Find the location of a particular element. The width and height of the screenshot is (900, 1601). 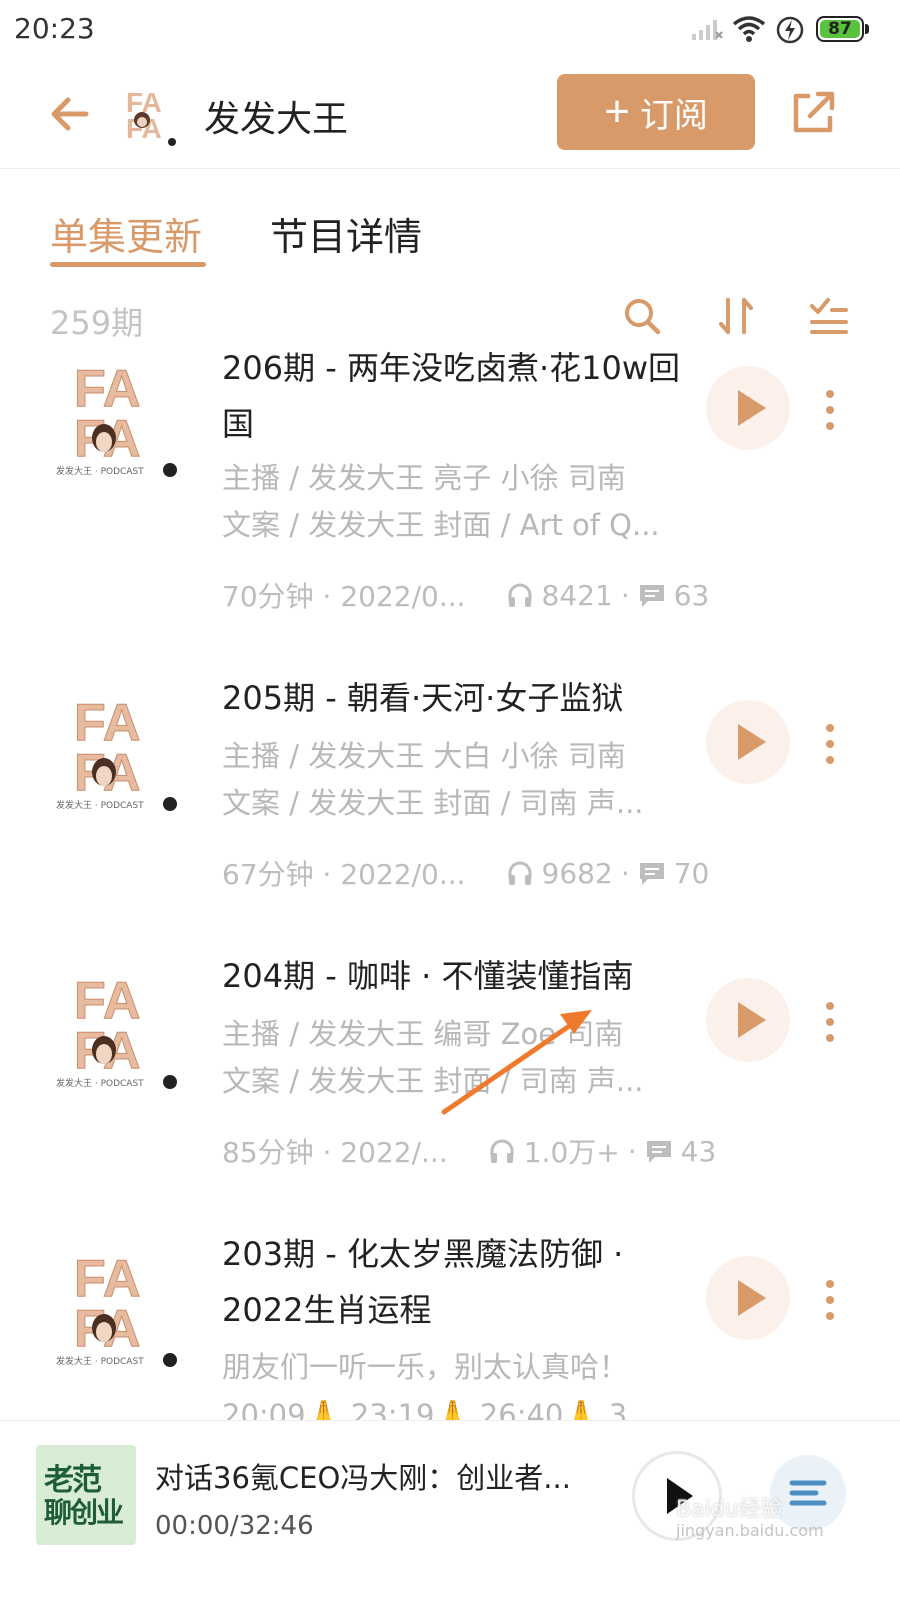

active-tab-indicator is located at coordinates (128, 264).